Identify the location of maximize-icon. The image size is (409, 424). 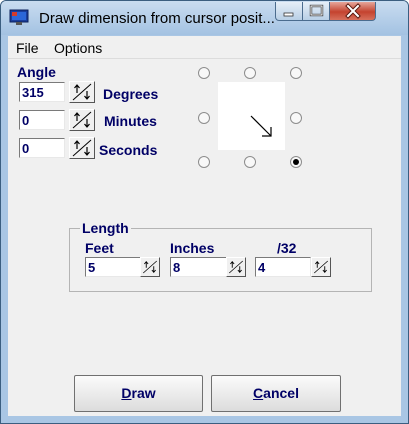
(316, 10).